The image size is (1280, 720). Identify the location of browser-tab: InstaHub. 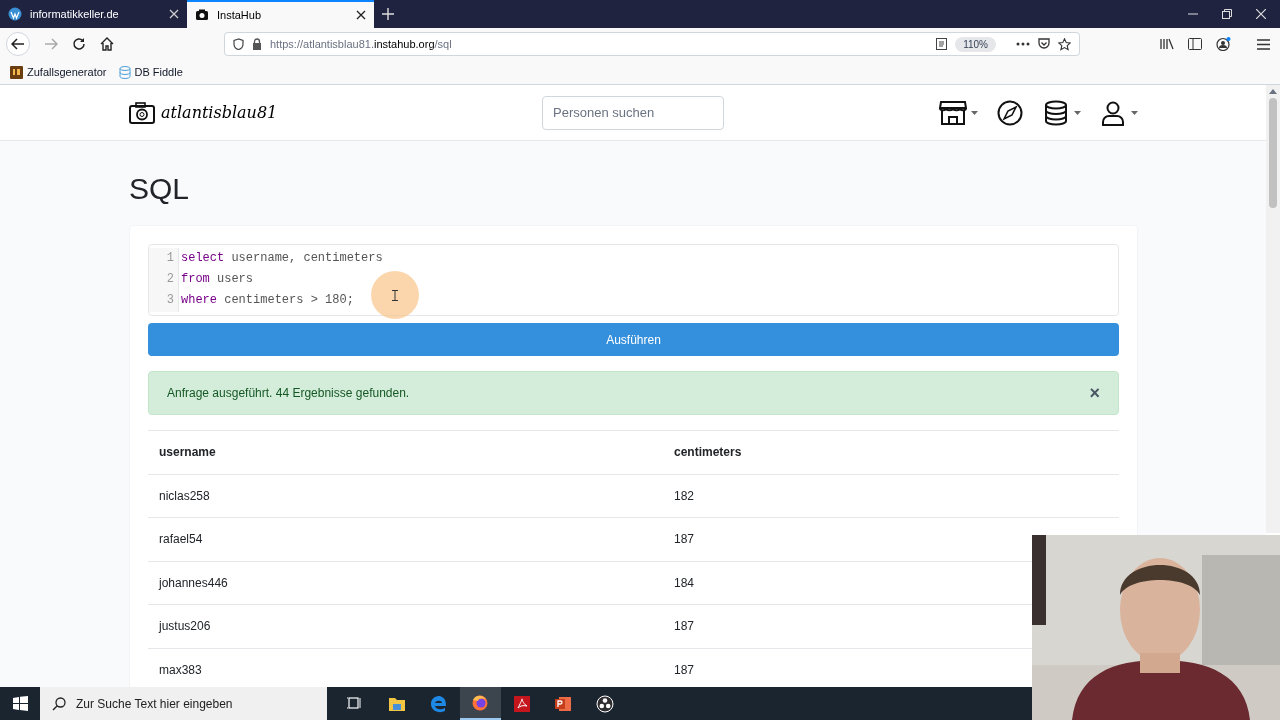
(280, 14).